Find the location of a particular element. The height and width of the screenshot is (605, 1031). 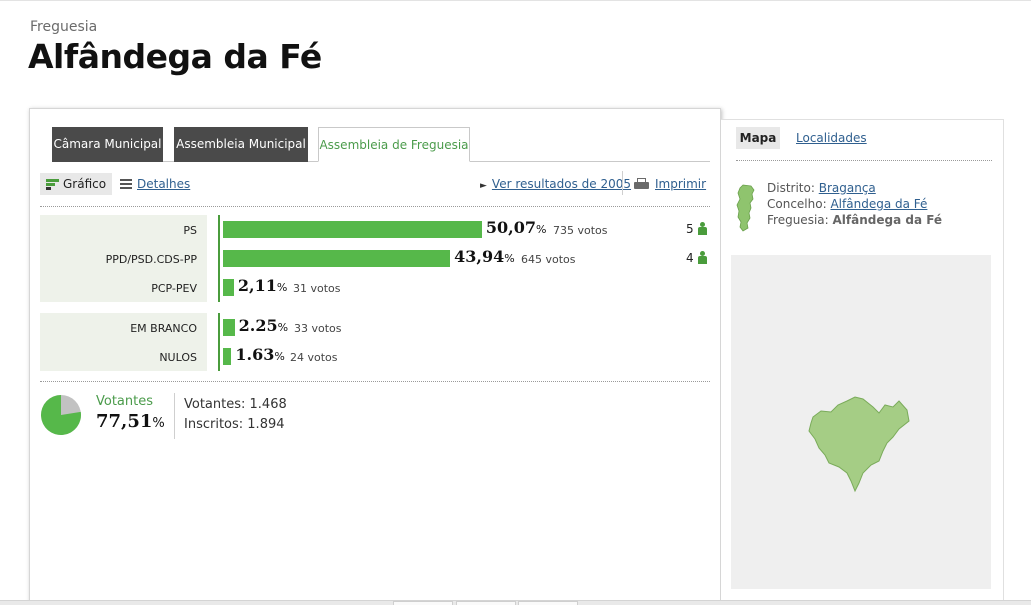

page-top-border is located at coordinates (515, 0).